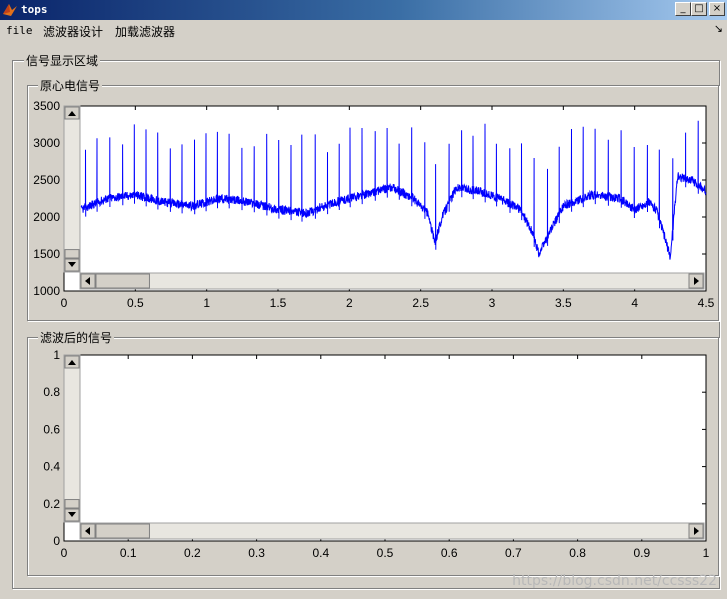  Describe the element at coordinates (278, 303) in the screenshot. I see `x-tick-label: 1.5` at that location.